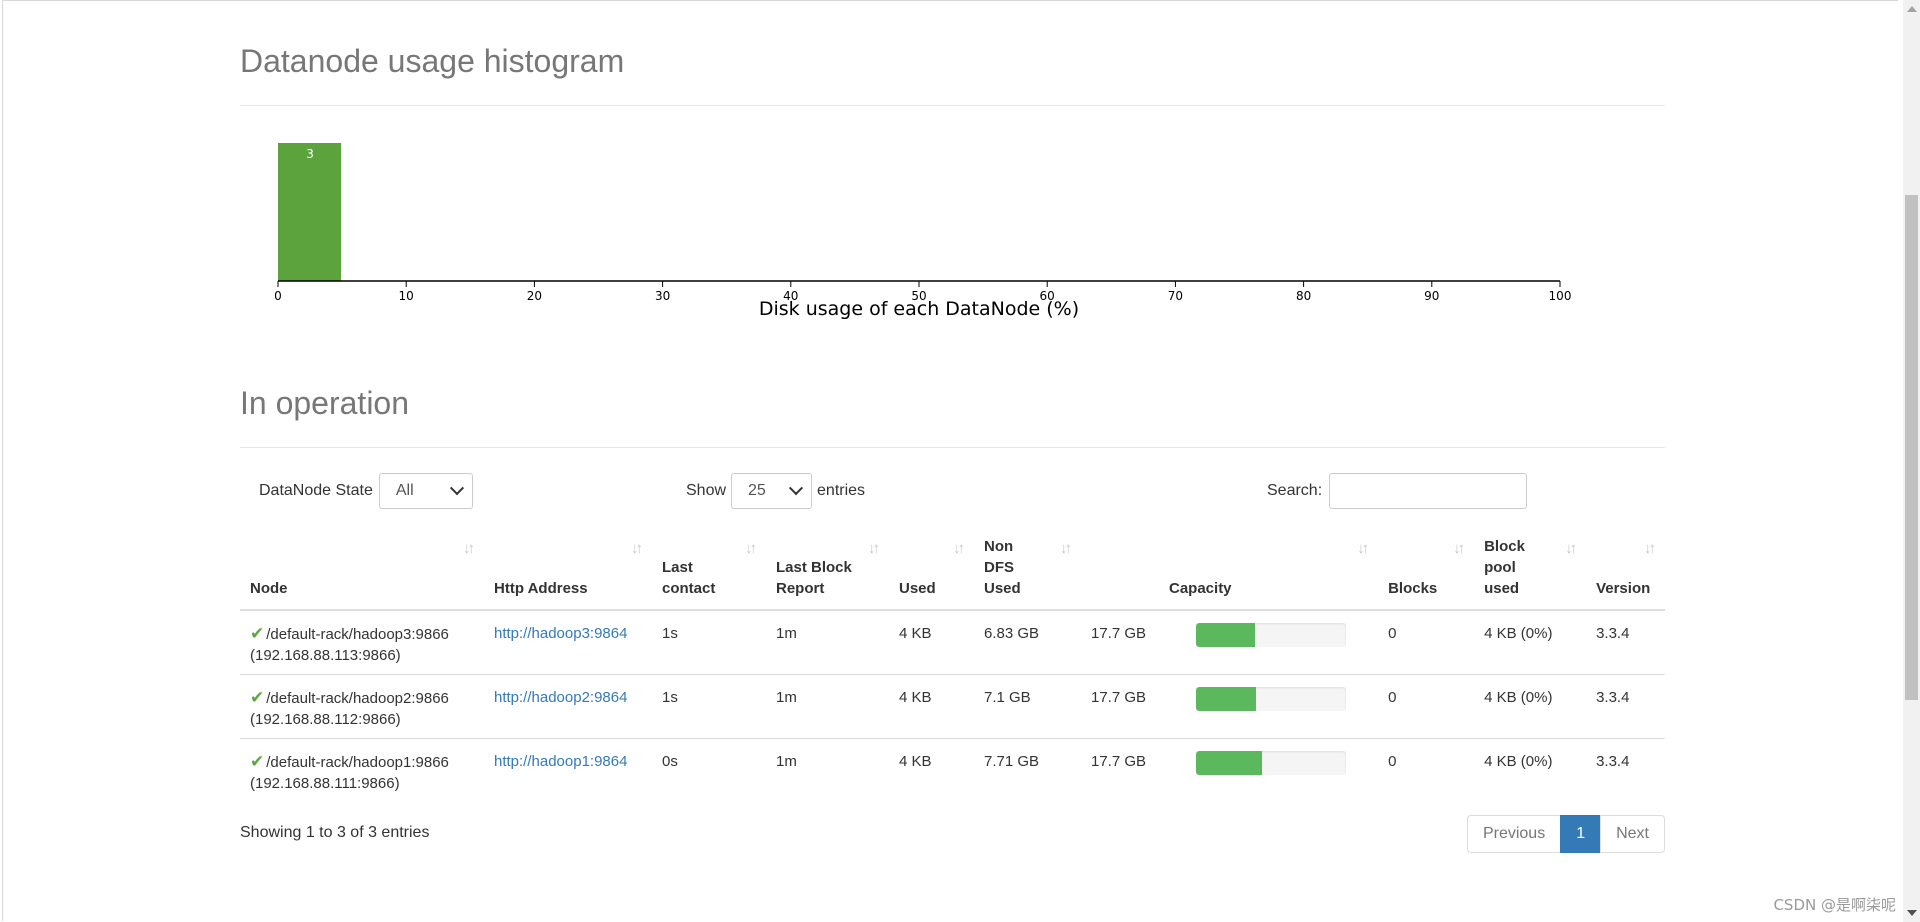  I want to click on column-header-http-address: ↓↑ Http Address, so click(568, 569).